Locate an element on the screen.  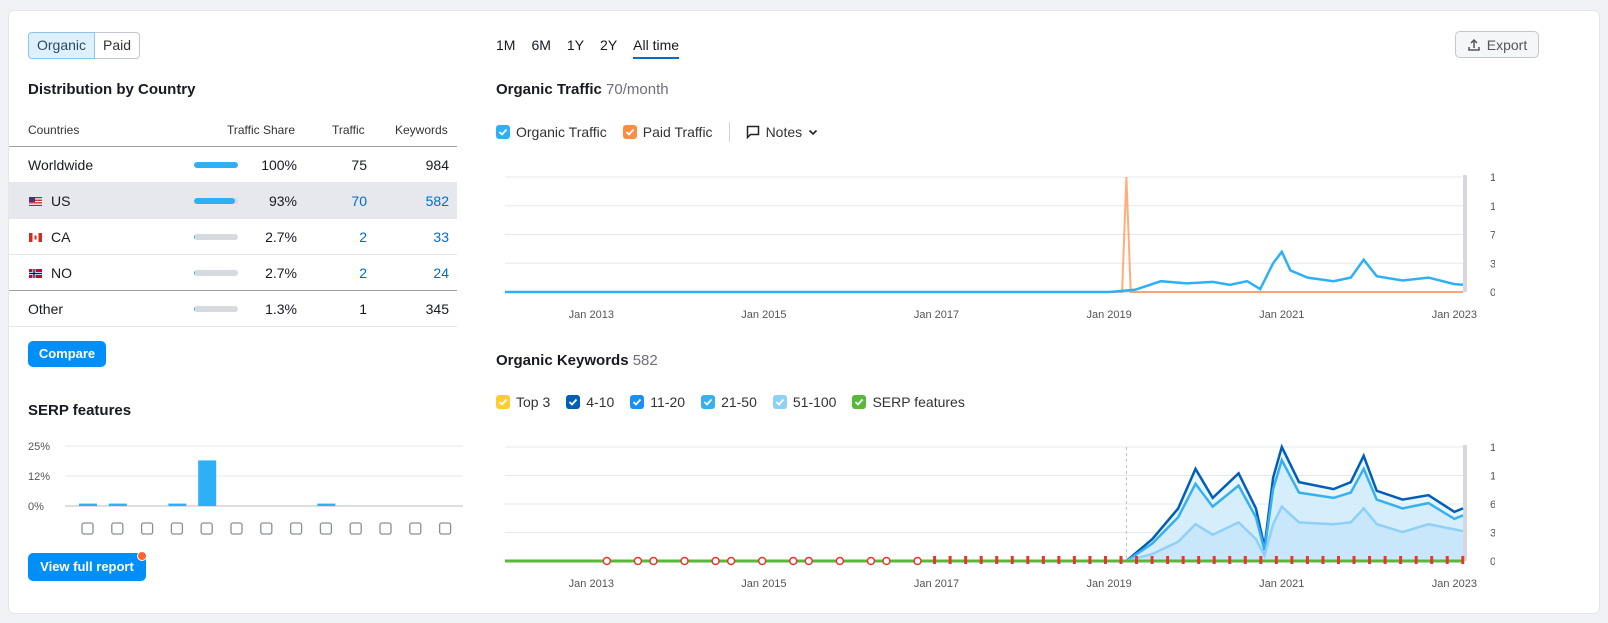
period-tab-2y: 2Y is located at coordinates (608, 48).